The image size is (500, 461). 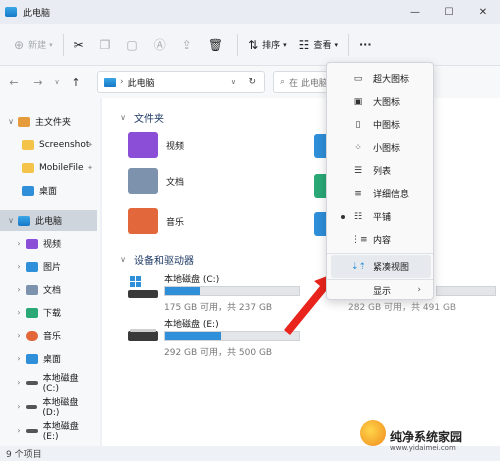 I want to click on menu-item-label: 紧凑视图, so click(x=391, y=268).